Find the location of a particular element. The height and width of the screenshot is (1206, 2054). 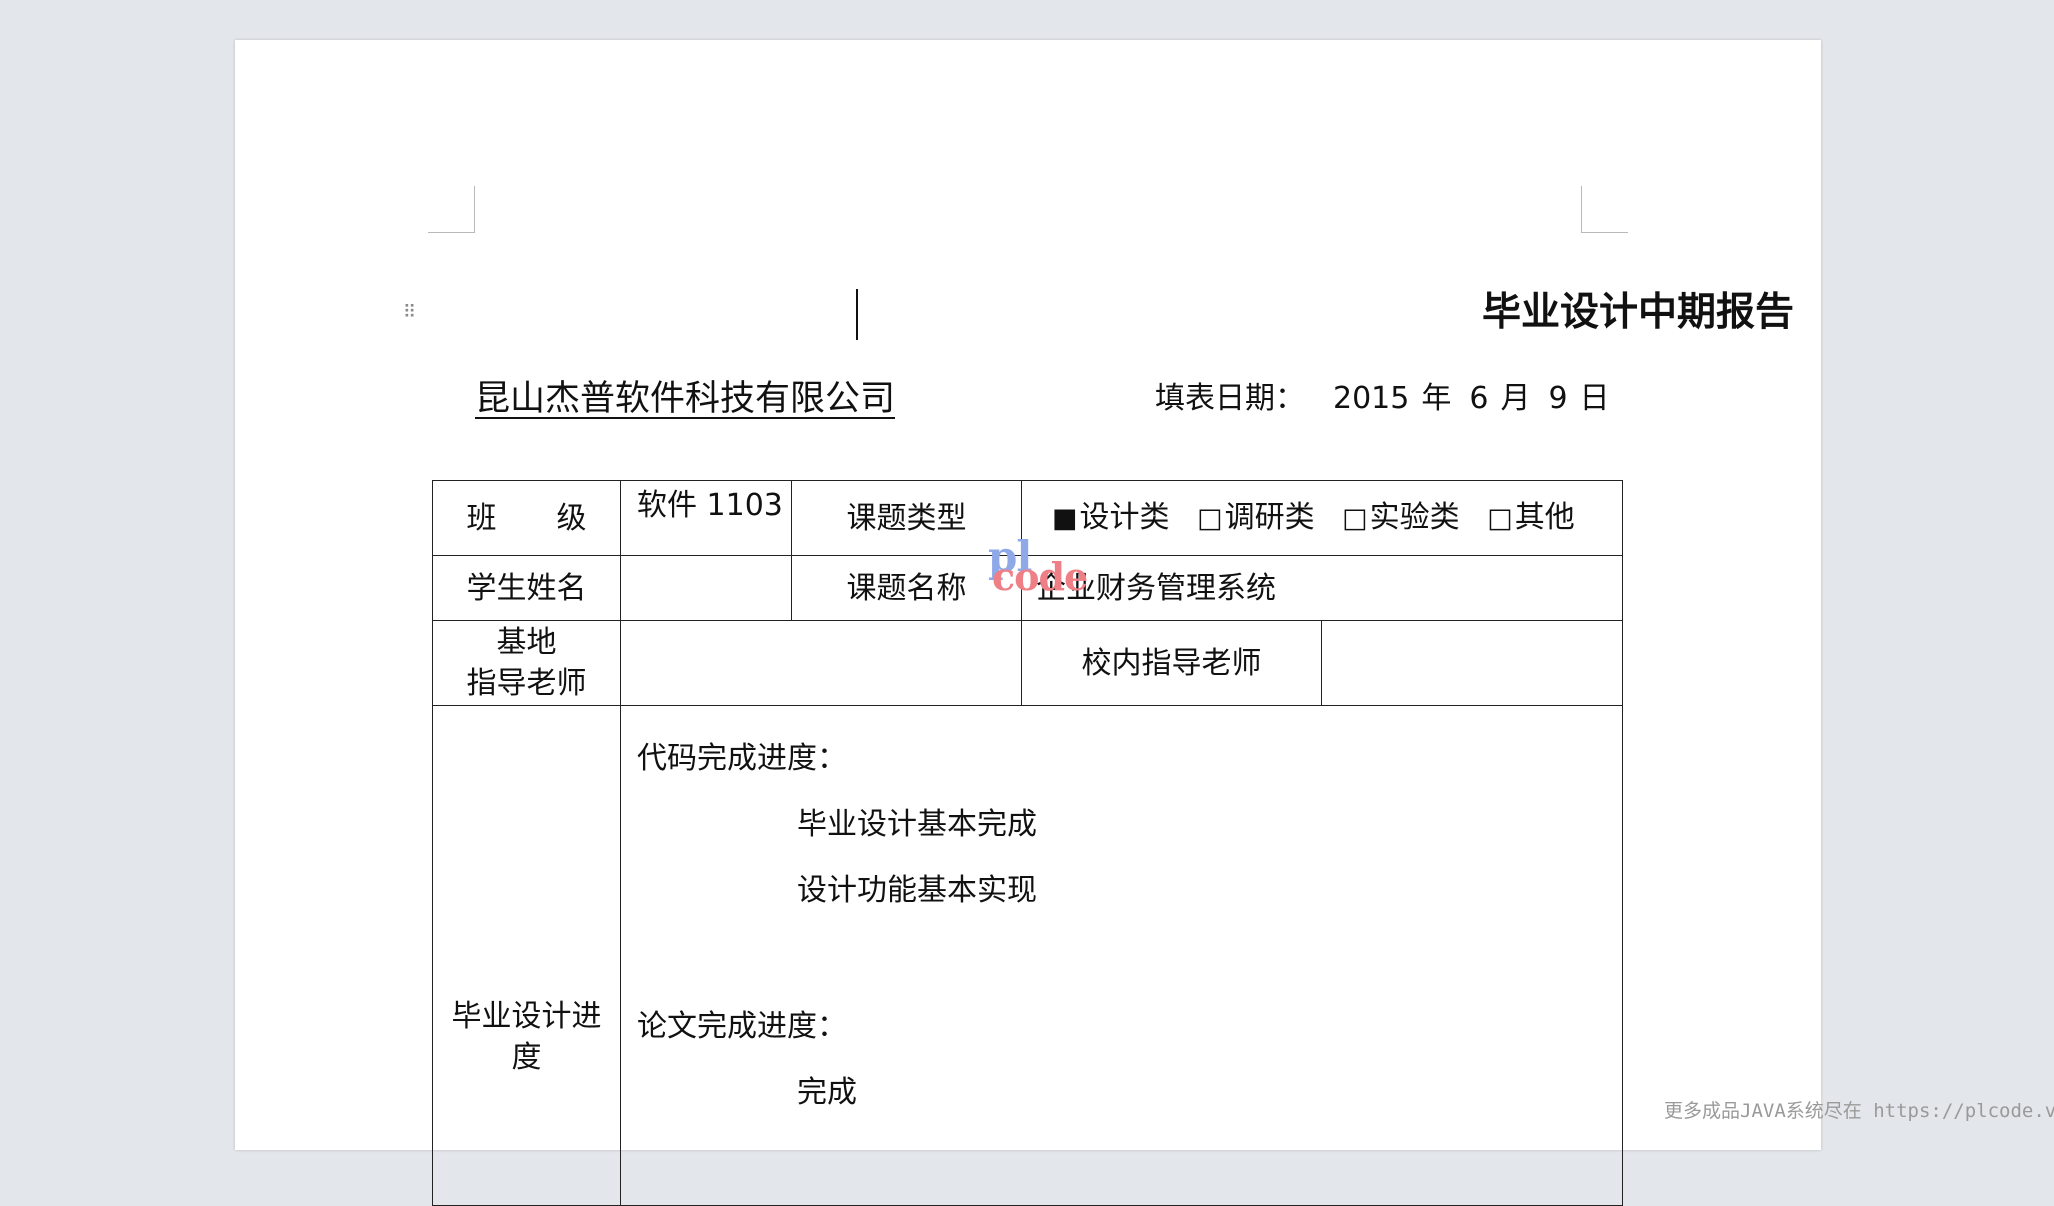

code-progress-label: 代码完成进度： is located at coordinates (742, 758).